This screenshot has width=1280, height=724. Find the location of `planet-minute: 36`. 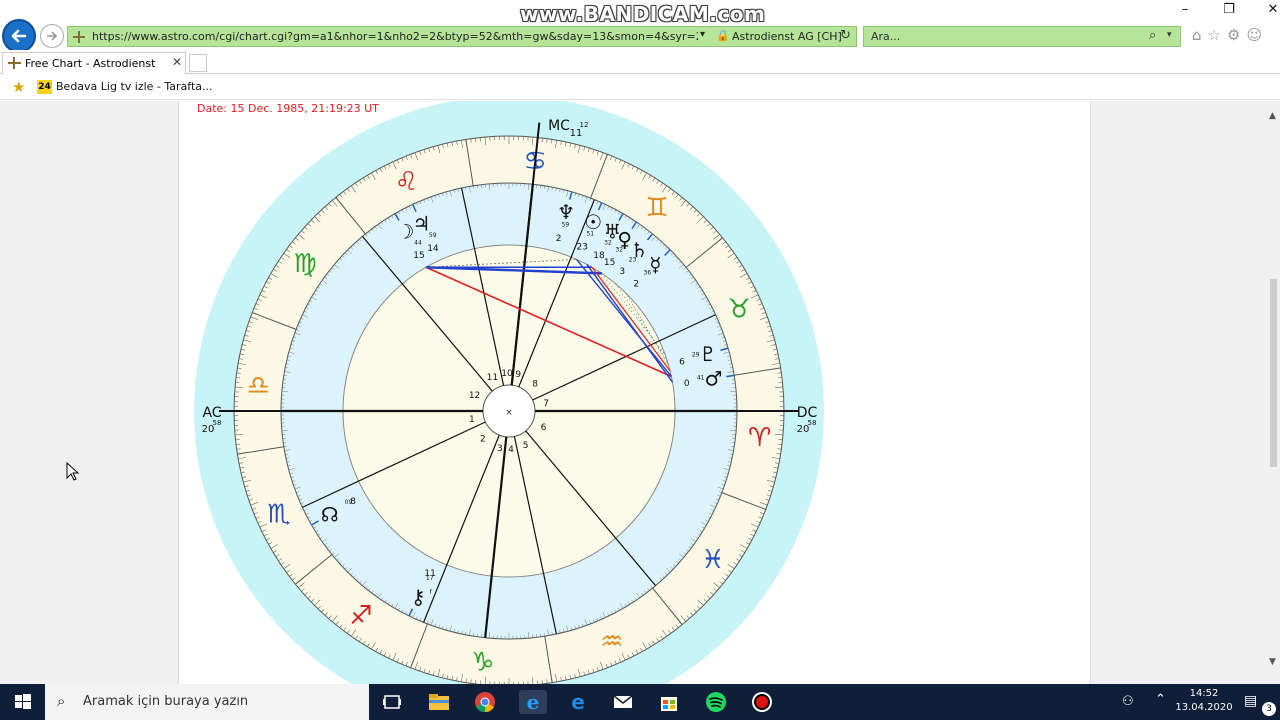

planet-minute: 36 is located at coordinates (648, 273).